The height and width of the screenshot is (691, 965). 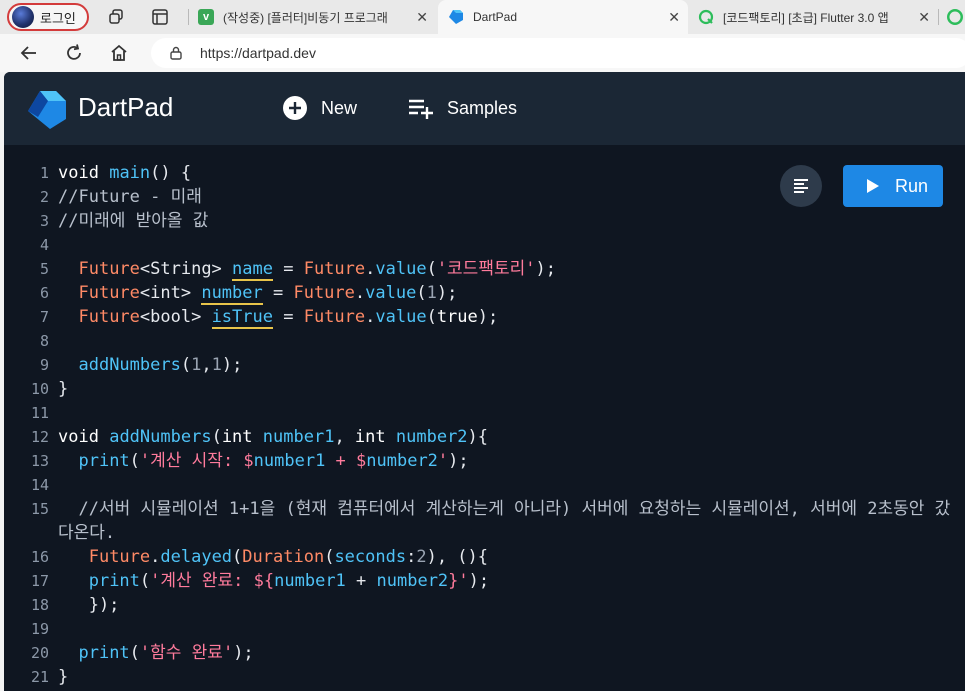 What do you see at coordinates (119, 557) in the screenshot?
I see `class-token: Future` at bounding box center [119, 557].